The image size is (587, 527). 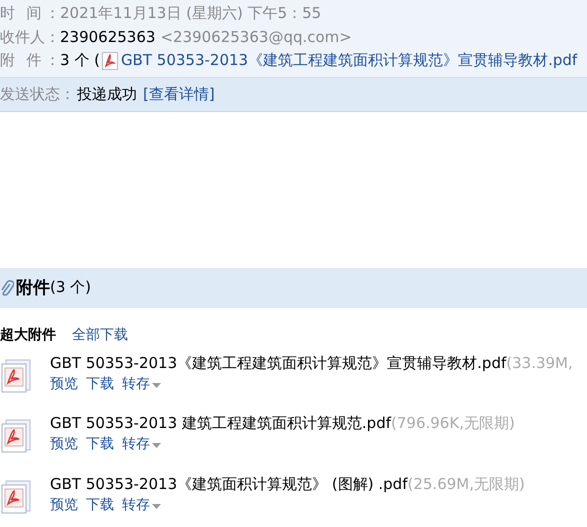 What do you see at coordinates (108, 37) in the screenshot?
I see `recipient-name: 2390625363` at bounding box center [108, 37].